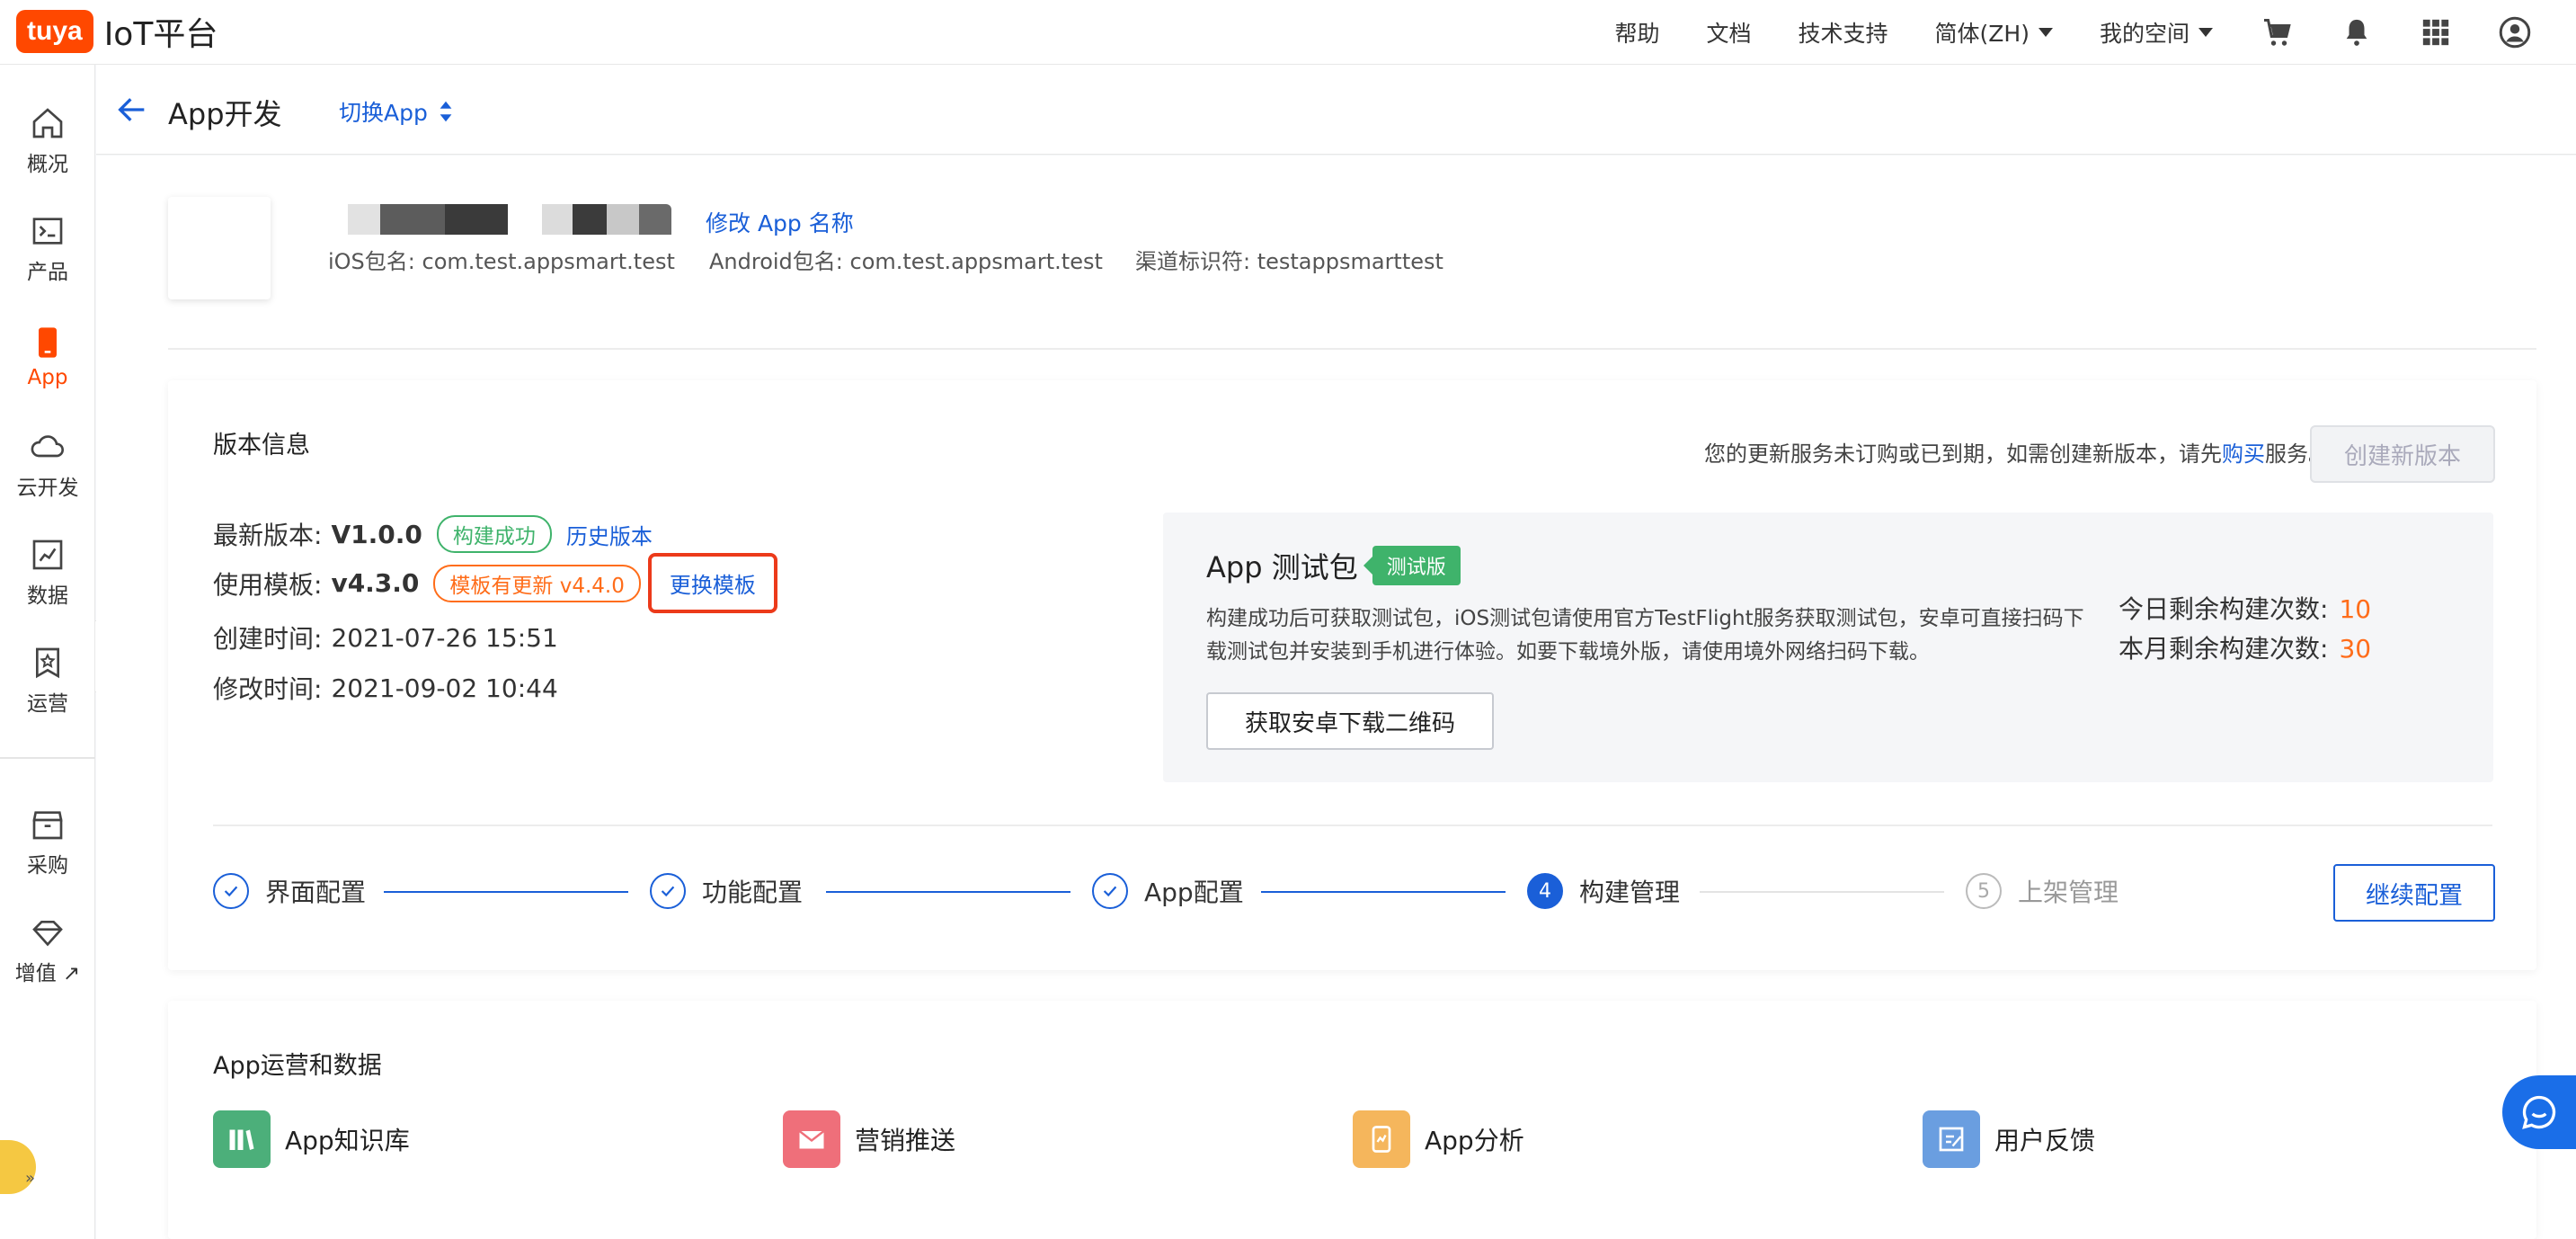  What do you see at coordinates (2224, 649) in the screenshot?
I see `month-builds-label: 本月剩余构建次数:` at bounding box center [2224, 649].